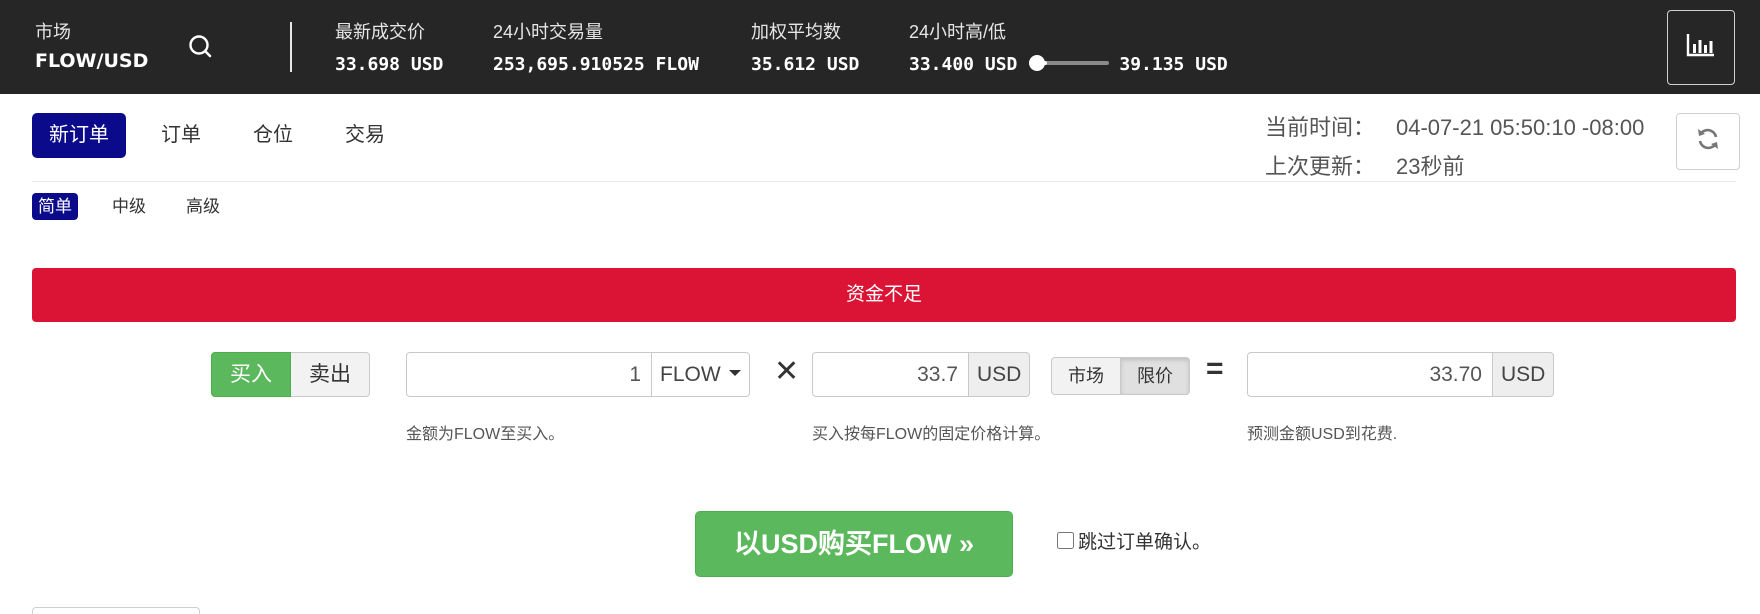 This screenshot has width=1760, height=614. Describe the element at coordinates (330, 374) in the screenshot. I see `sell-option: 卖出` at that location.